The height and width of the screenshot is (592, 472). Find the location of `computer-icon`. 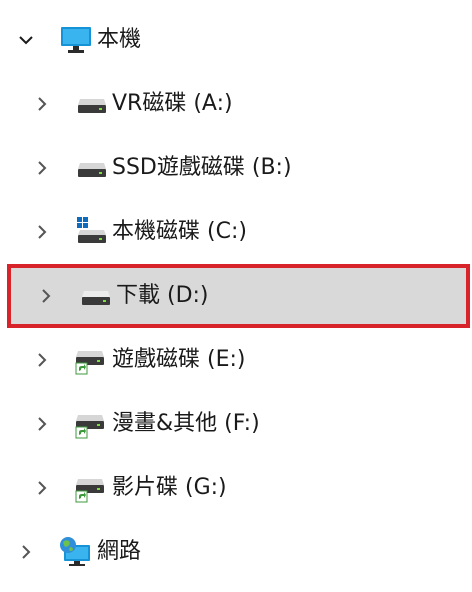

computer-icon is located at coordinates (76, 40).